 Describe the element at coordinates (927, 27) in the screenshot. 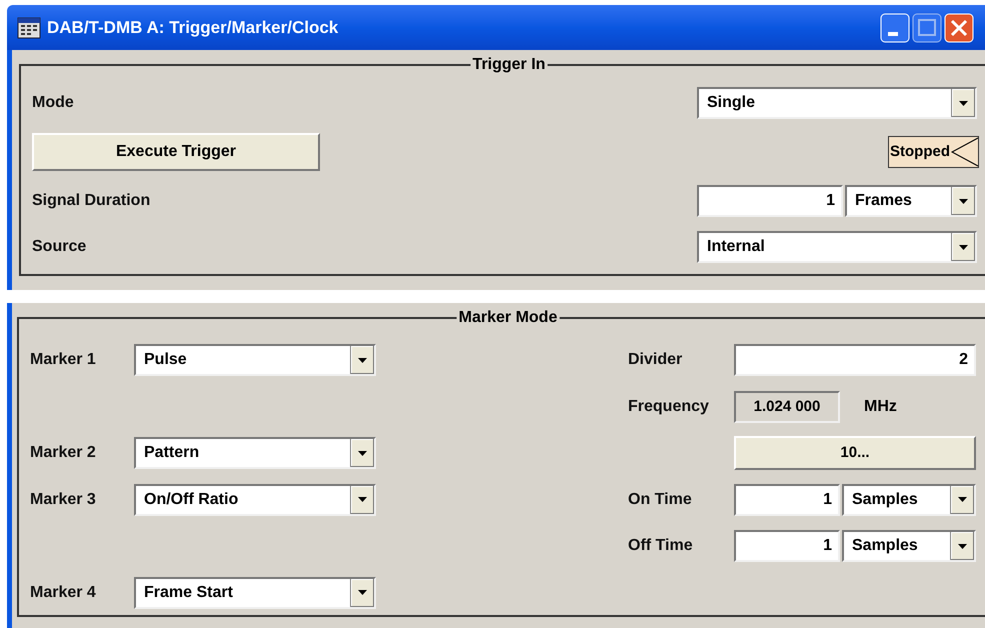

I see `maximize-icon` at that location.